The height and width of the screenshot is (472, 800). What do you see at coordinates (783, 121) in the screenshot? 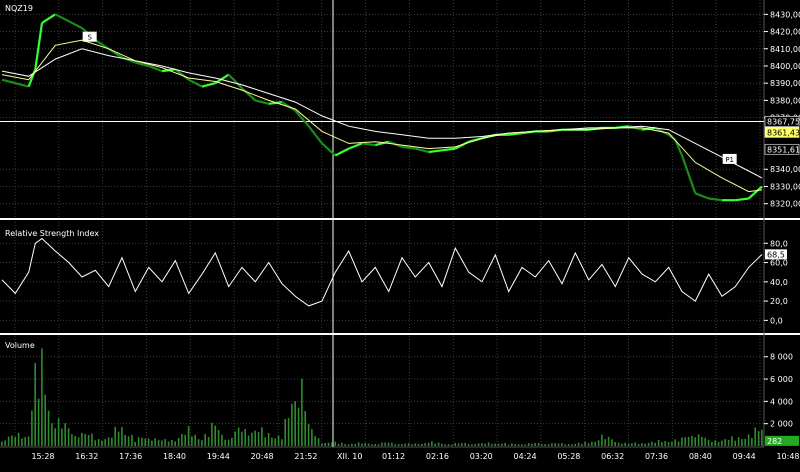
I see `svg-text: 8367,75` at bounding box center [783, 121].